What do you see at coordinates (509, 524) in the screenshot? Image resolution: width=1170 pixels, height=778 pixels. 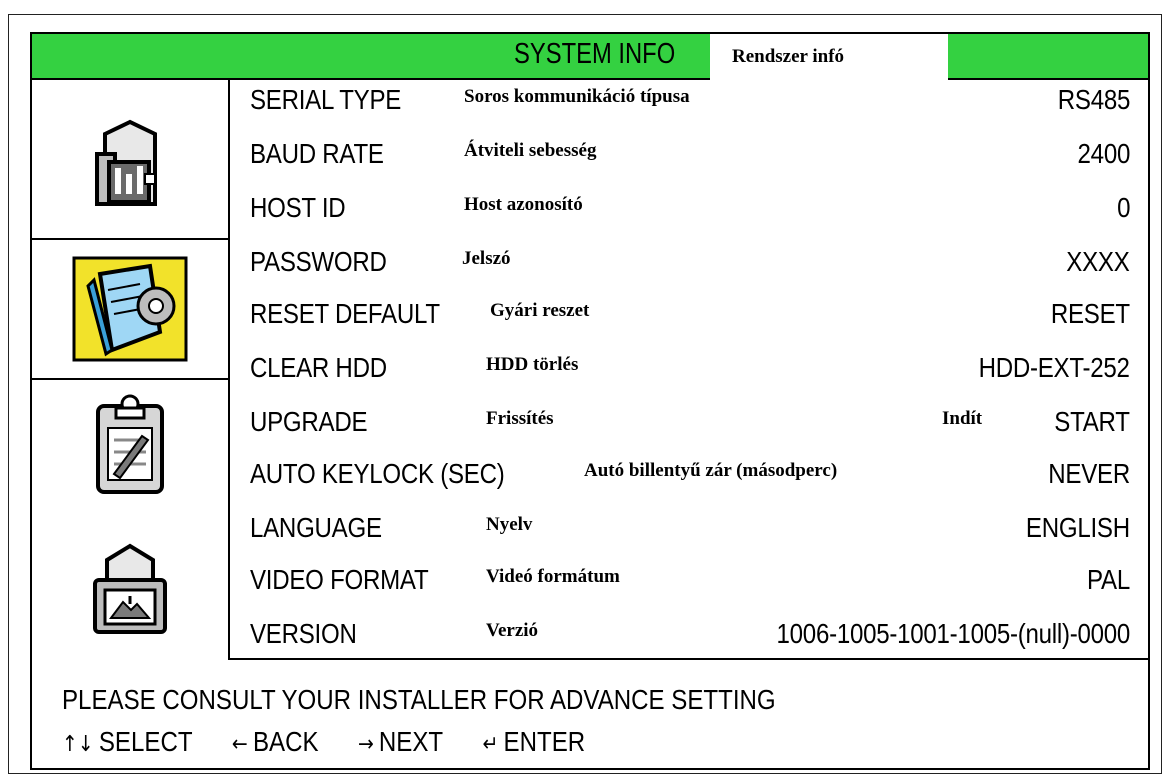 I see `setting-translation: Nyelv` at bounding box center [509, 524].